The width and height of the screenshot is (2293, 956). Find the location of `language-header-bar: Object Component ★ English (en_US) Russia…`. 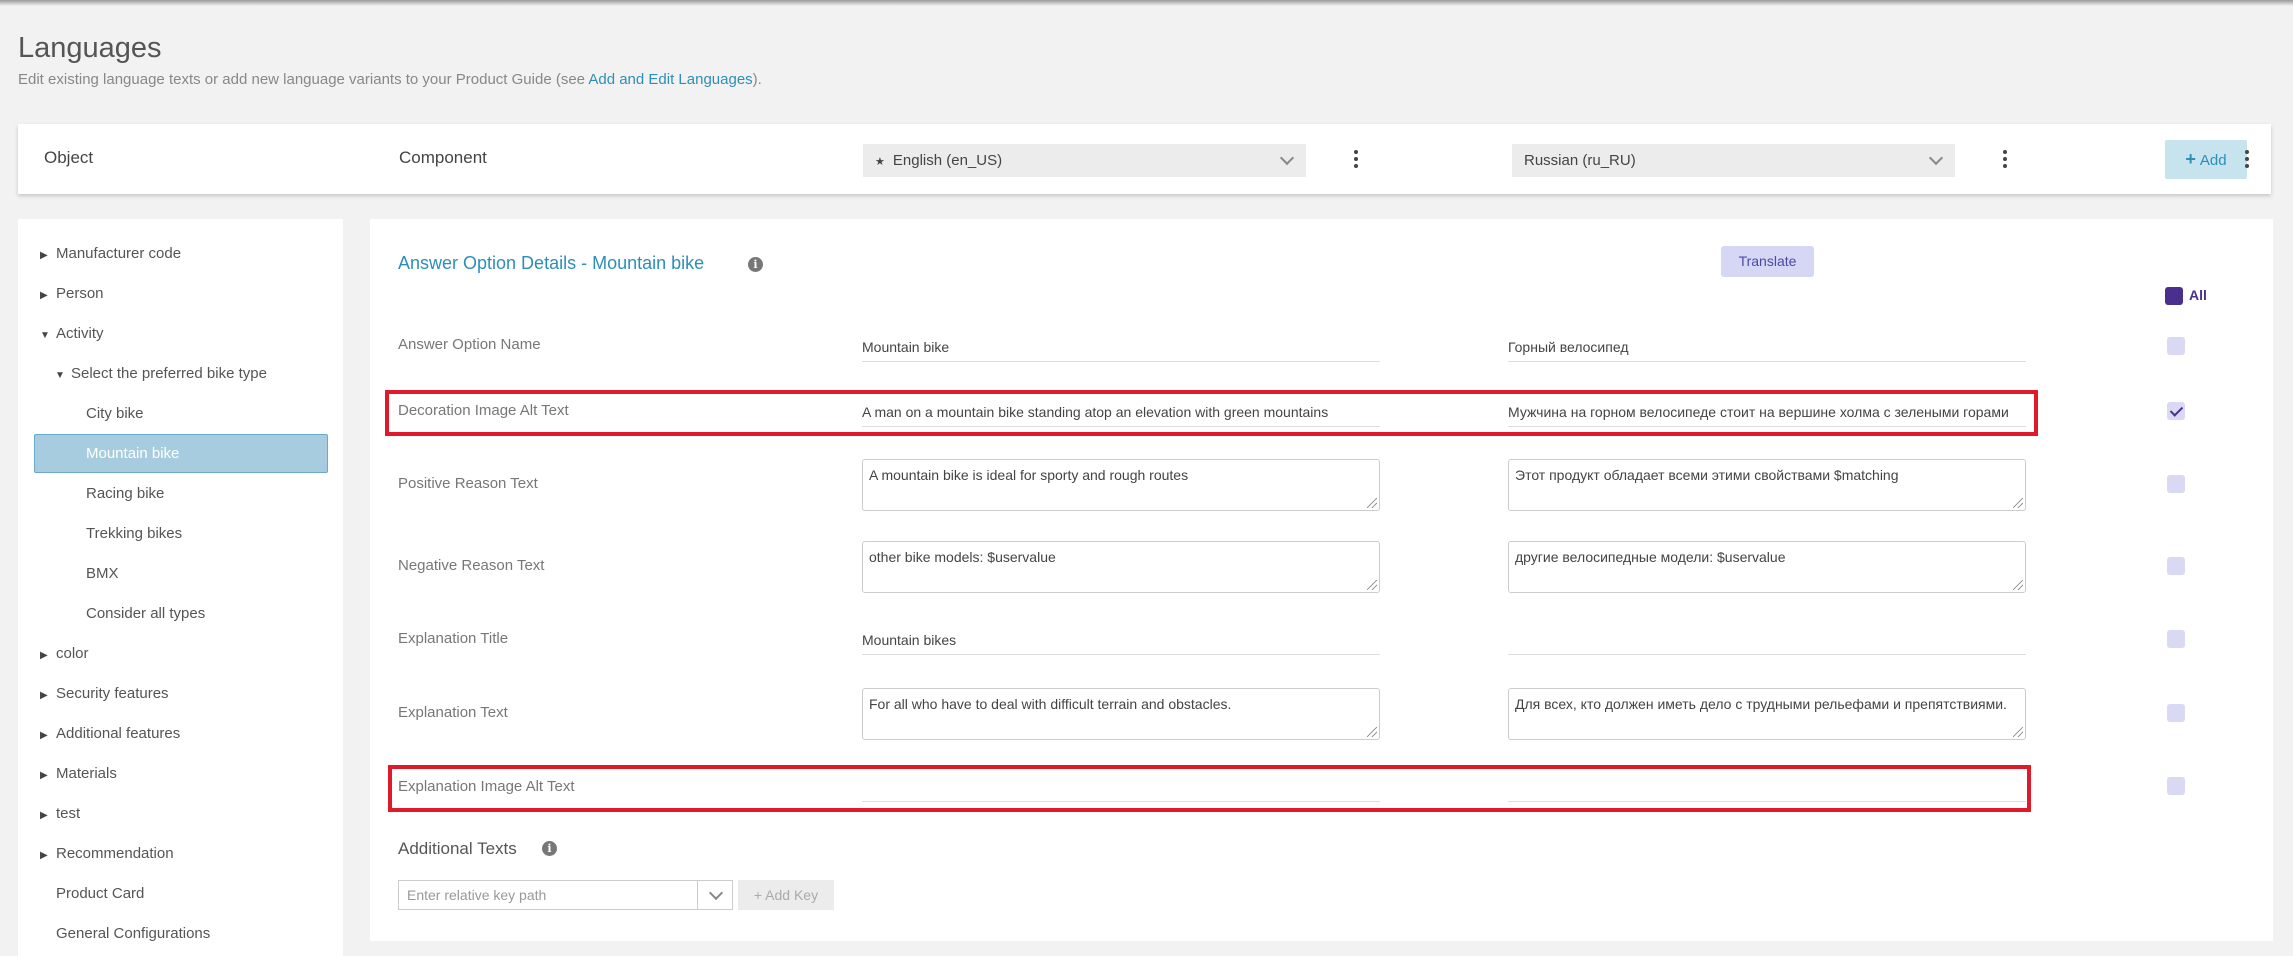

language-header-bar: Object Component ★ English (en_US) Russia… is located at coordinates (1144, 159).